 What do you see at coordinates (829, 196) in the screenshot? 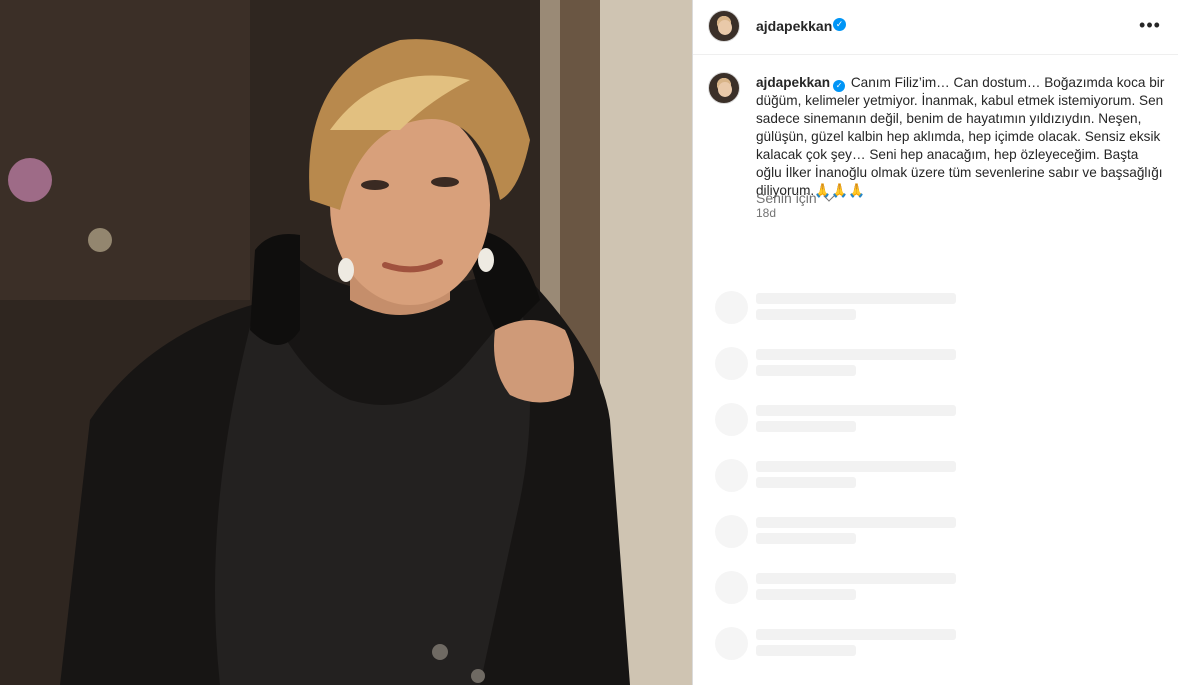
I see `chevron-down-icon` at bounding box center [829, 196].